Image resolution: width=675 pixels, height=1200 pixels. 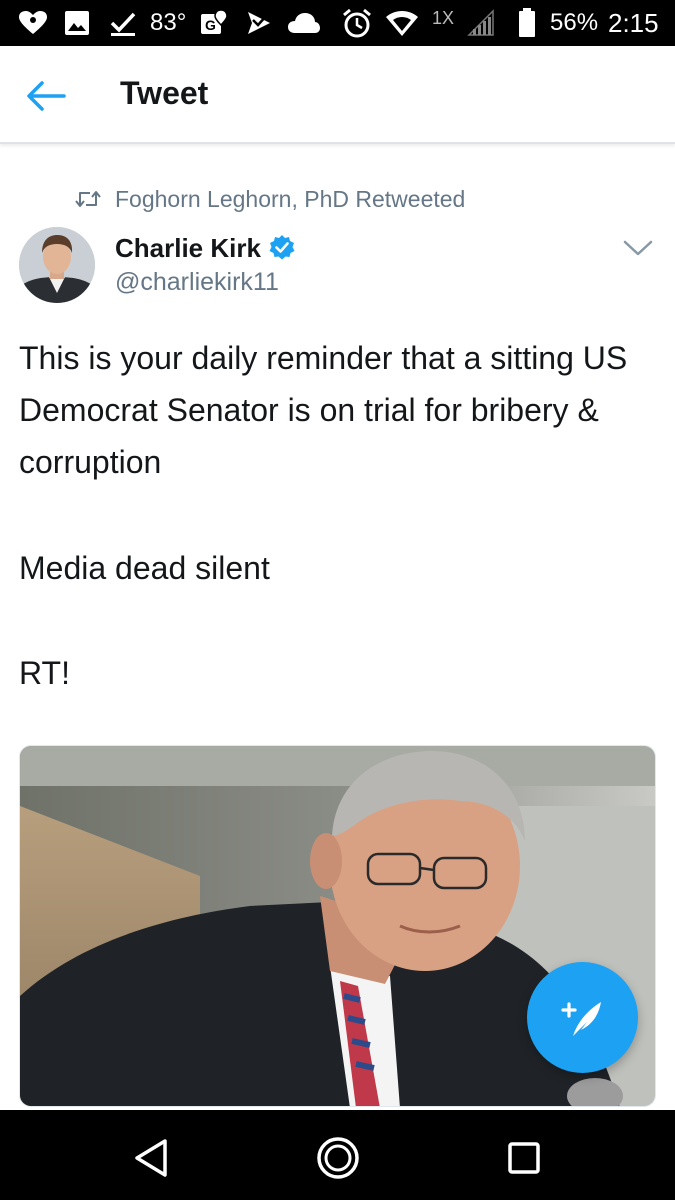 I want to click on iheartradio-icon, so click(x=33, y=23).